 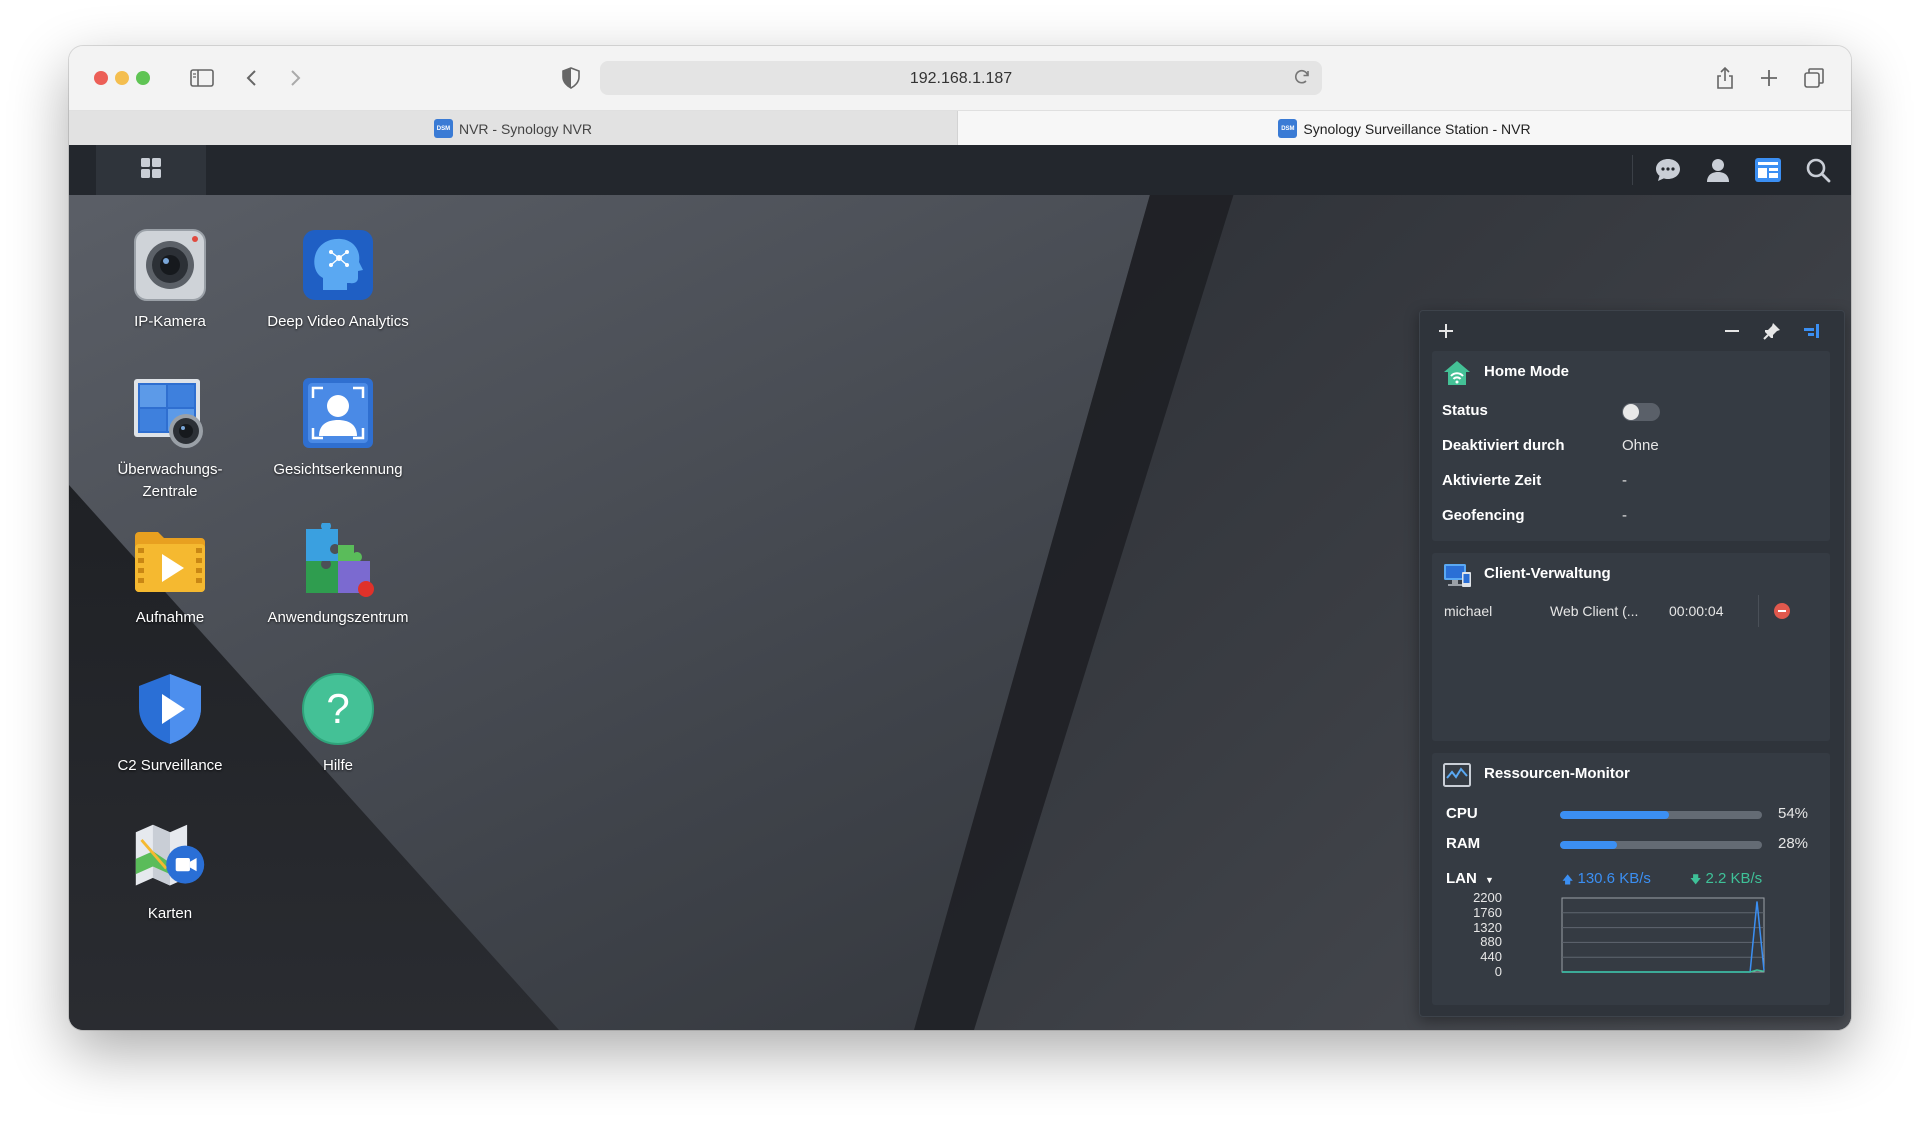 What do you see at coordinates (1302, 79) in the screenshot?
I see `reload-icon` at bounding box center [1302, 79].